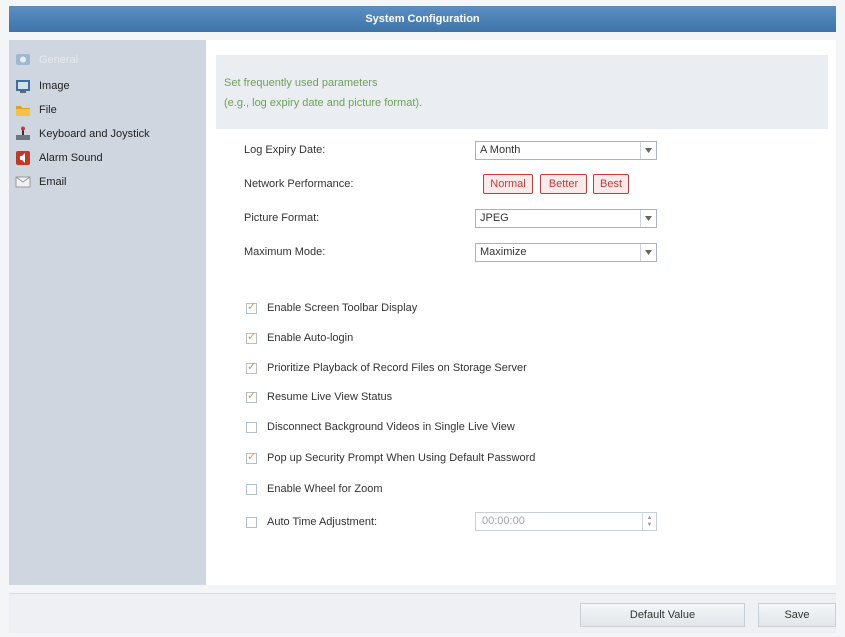  I want to click on sidebar-item-alarm-sound: Alarm Sound, so click(108, 158).